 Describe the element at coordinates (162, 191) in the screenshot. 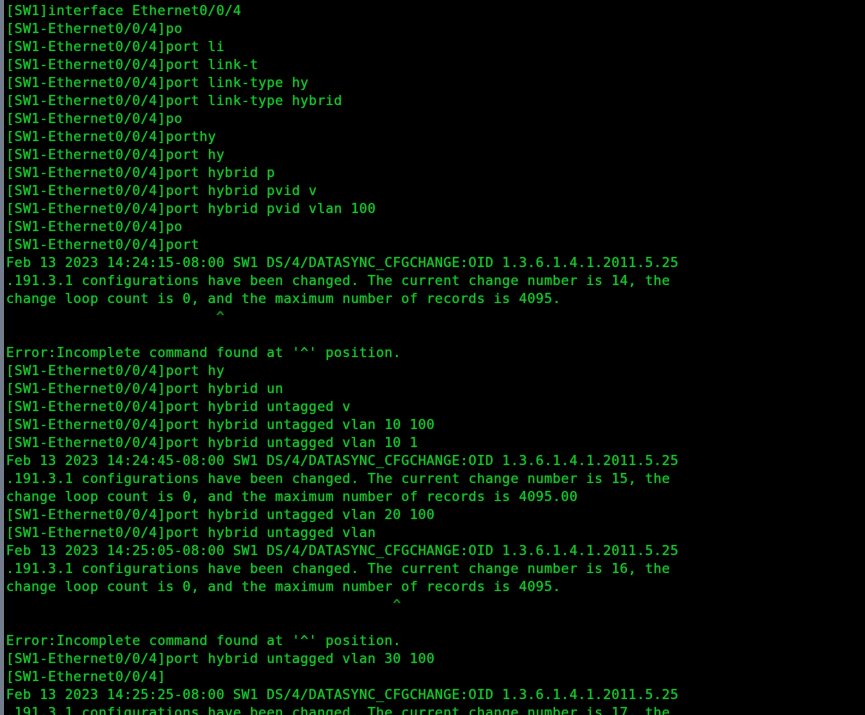

I see `console-command-line: [SW1-Ethernet0/0/4]port hybrid pvid v` at that location.